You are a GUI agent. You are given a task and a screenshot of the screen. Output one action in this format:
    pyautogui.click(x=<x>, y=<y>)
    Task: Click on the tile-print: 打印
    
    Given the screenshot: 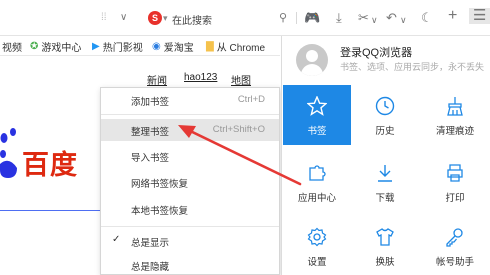 What is the action you would take?
    pyautogui.click(x=455, y=182)
    